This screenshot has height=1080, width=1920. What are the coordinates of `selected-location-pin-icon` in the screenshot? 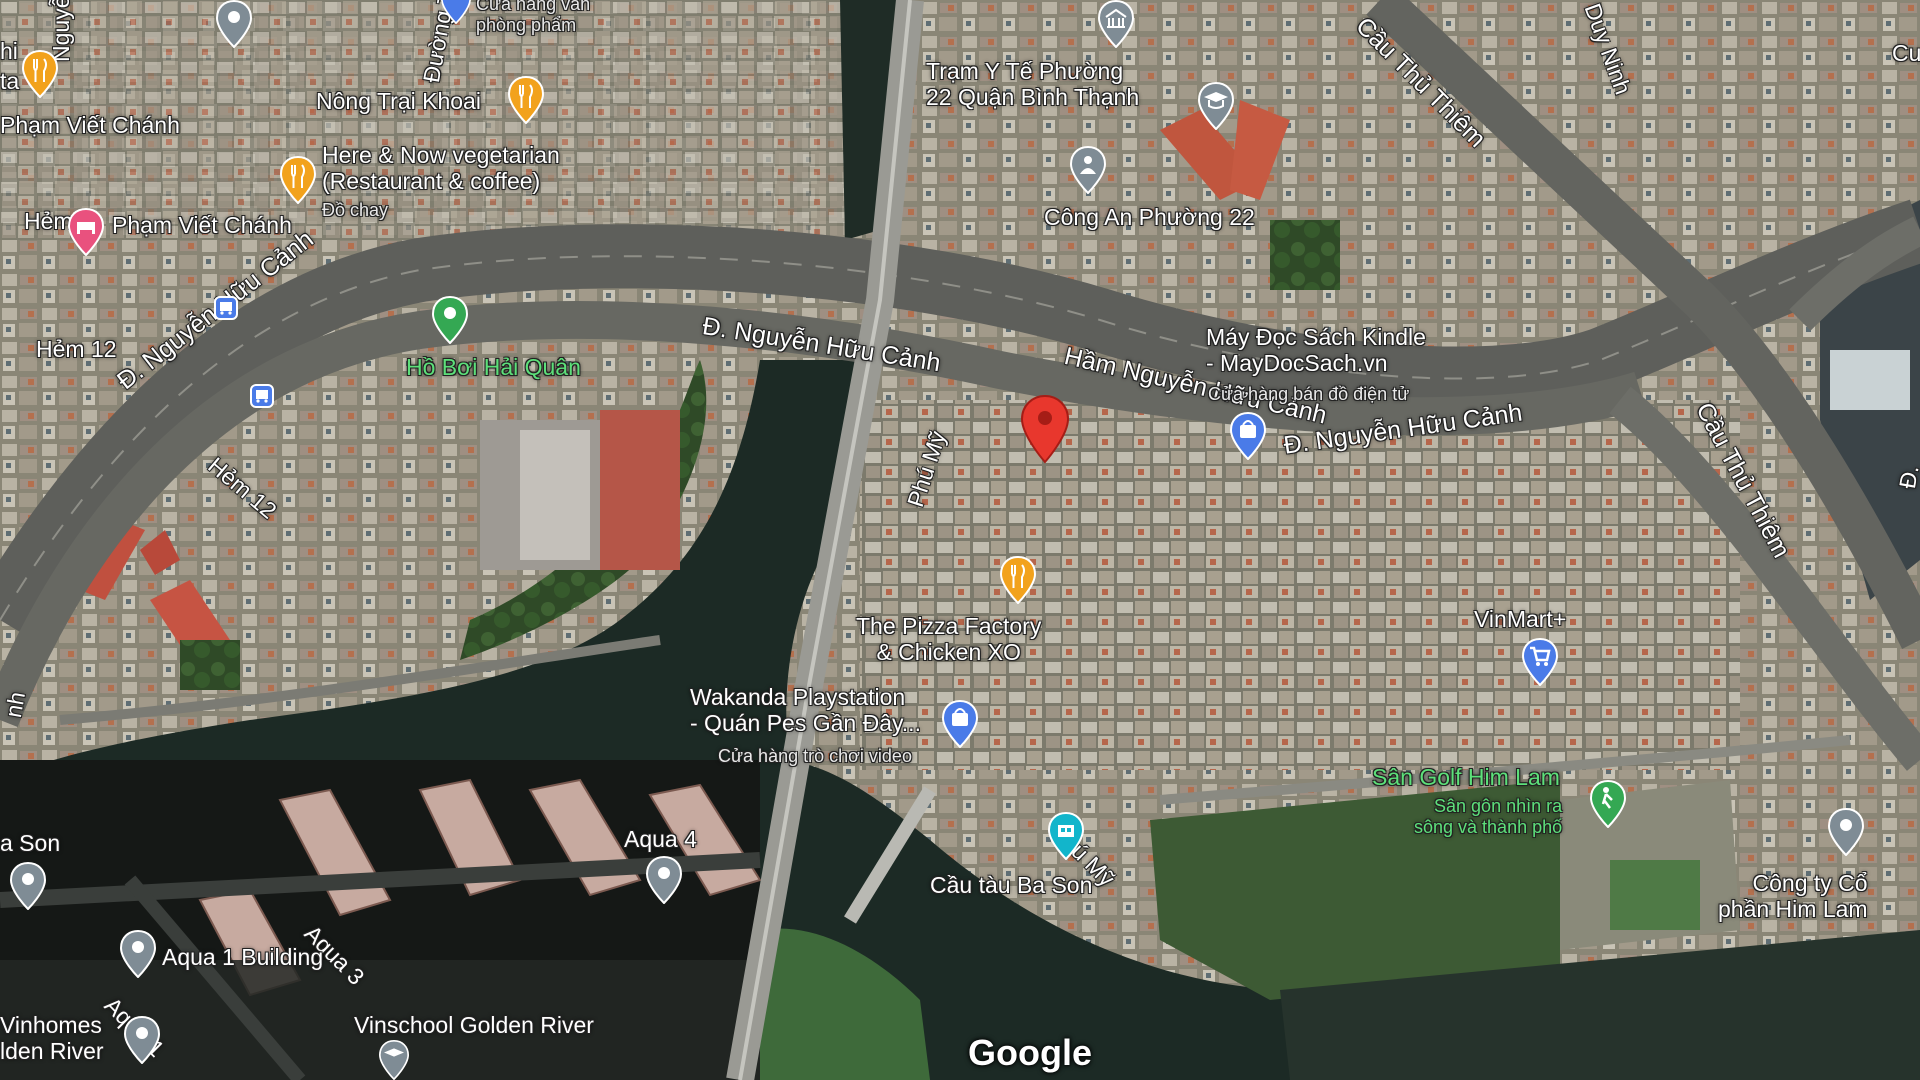 It's located at (1045, 429).